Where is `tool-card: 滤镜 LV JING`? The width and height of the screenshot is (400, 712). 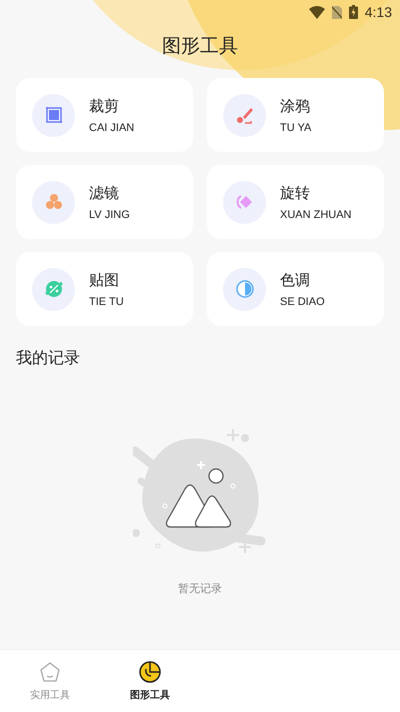
tool-card: 滤镜 LV JING is located at coordinates (104, 202).